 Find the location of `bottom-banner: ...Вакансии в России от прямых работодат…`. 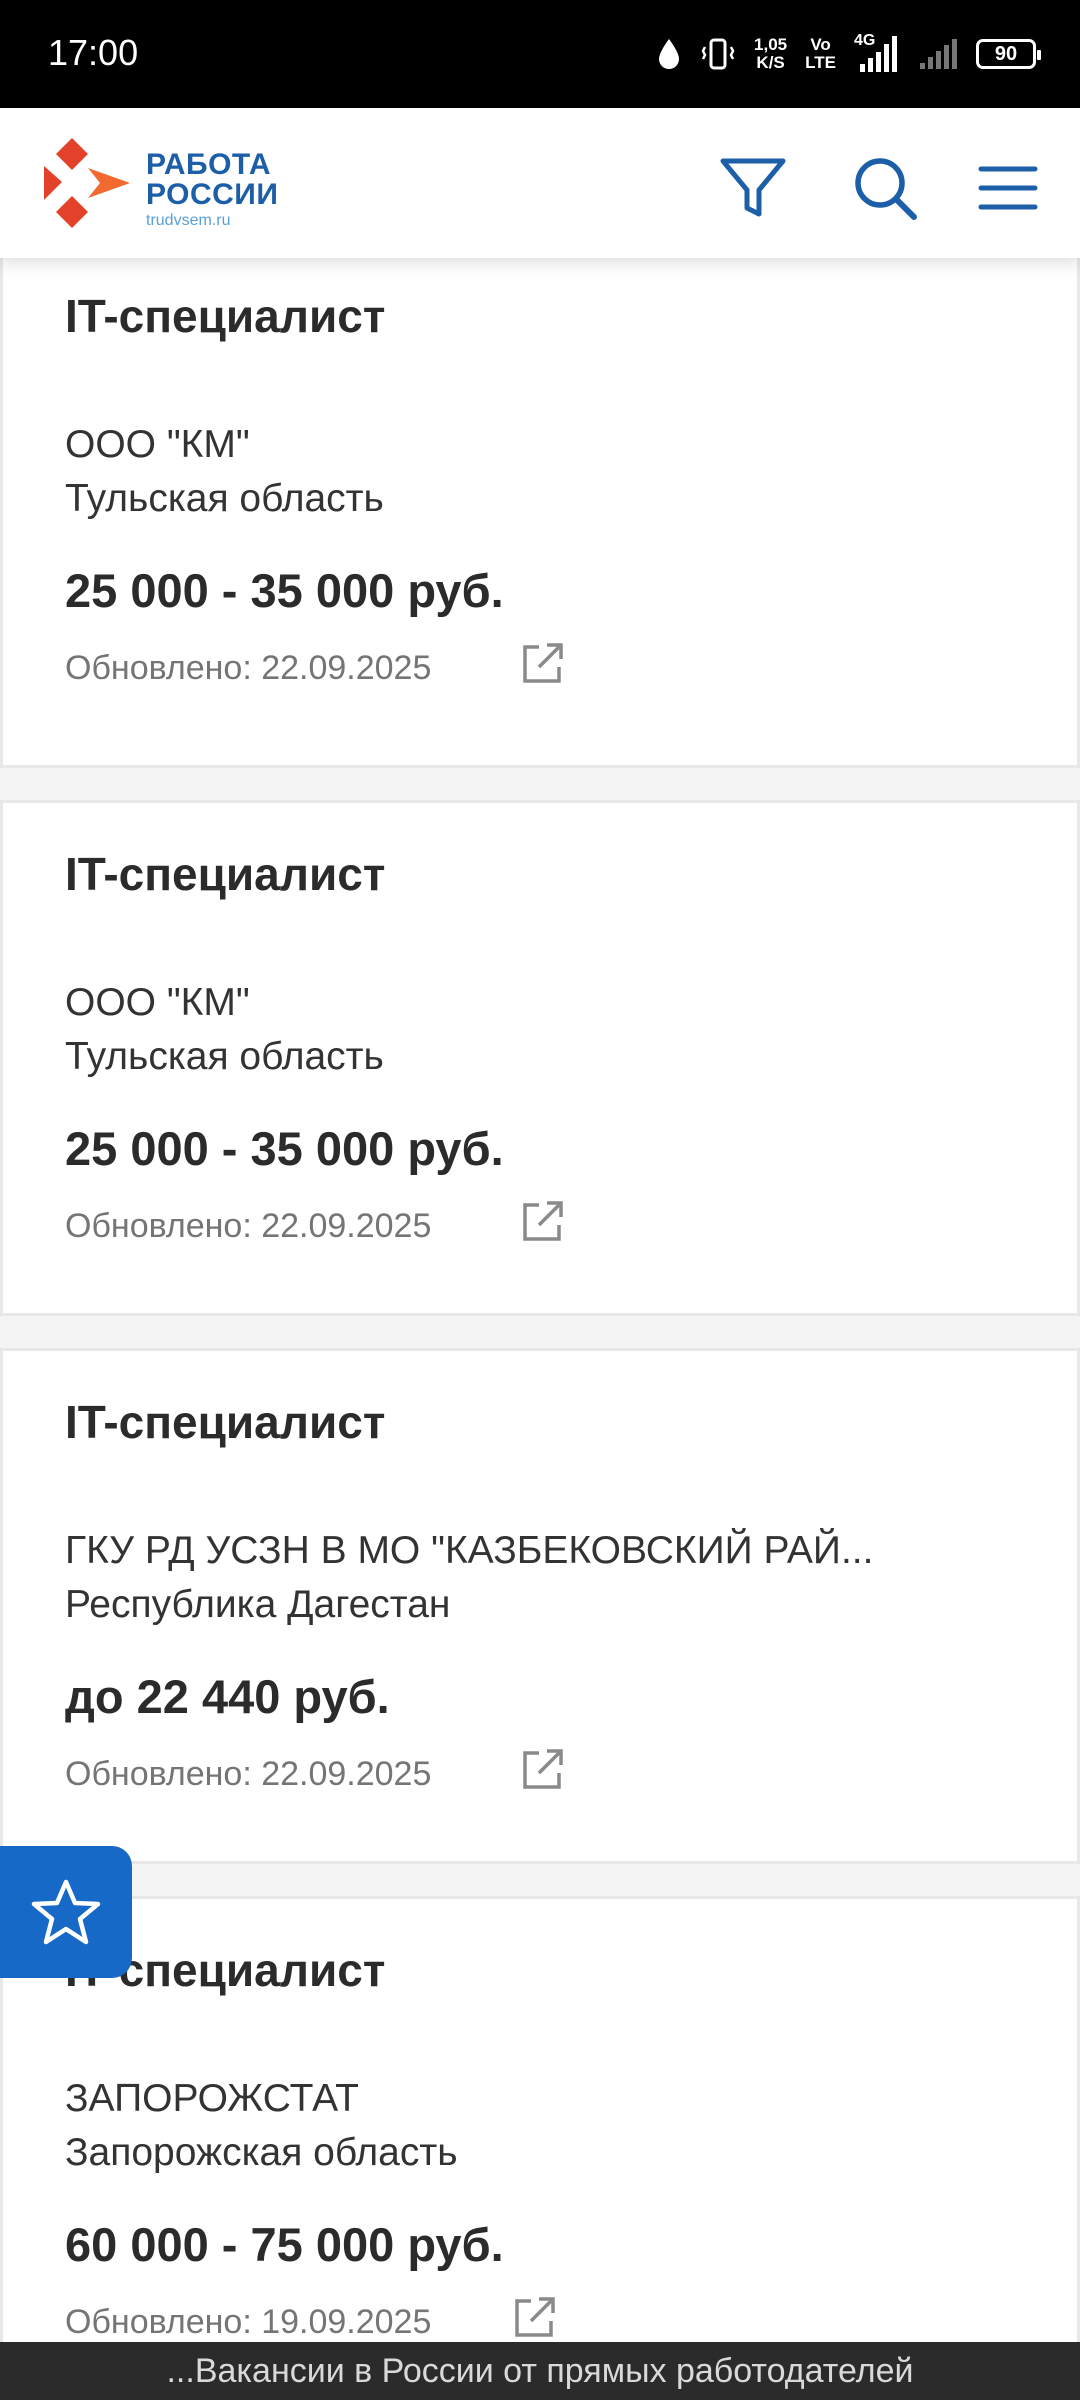

bottom-banner: ...Вакансии в России от прямых работодат… is located at coordinates (540, 2371).